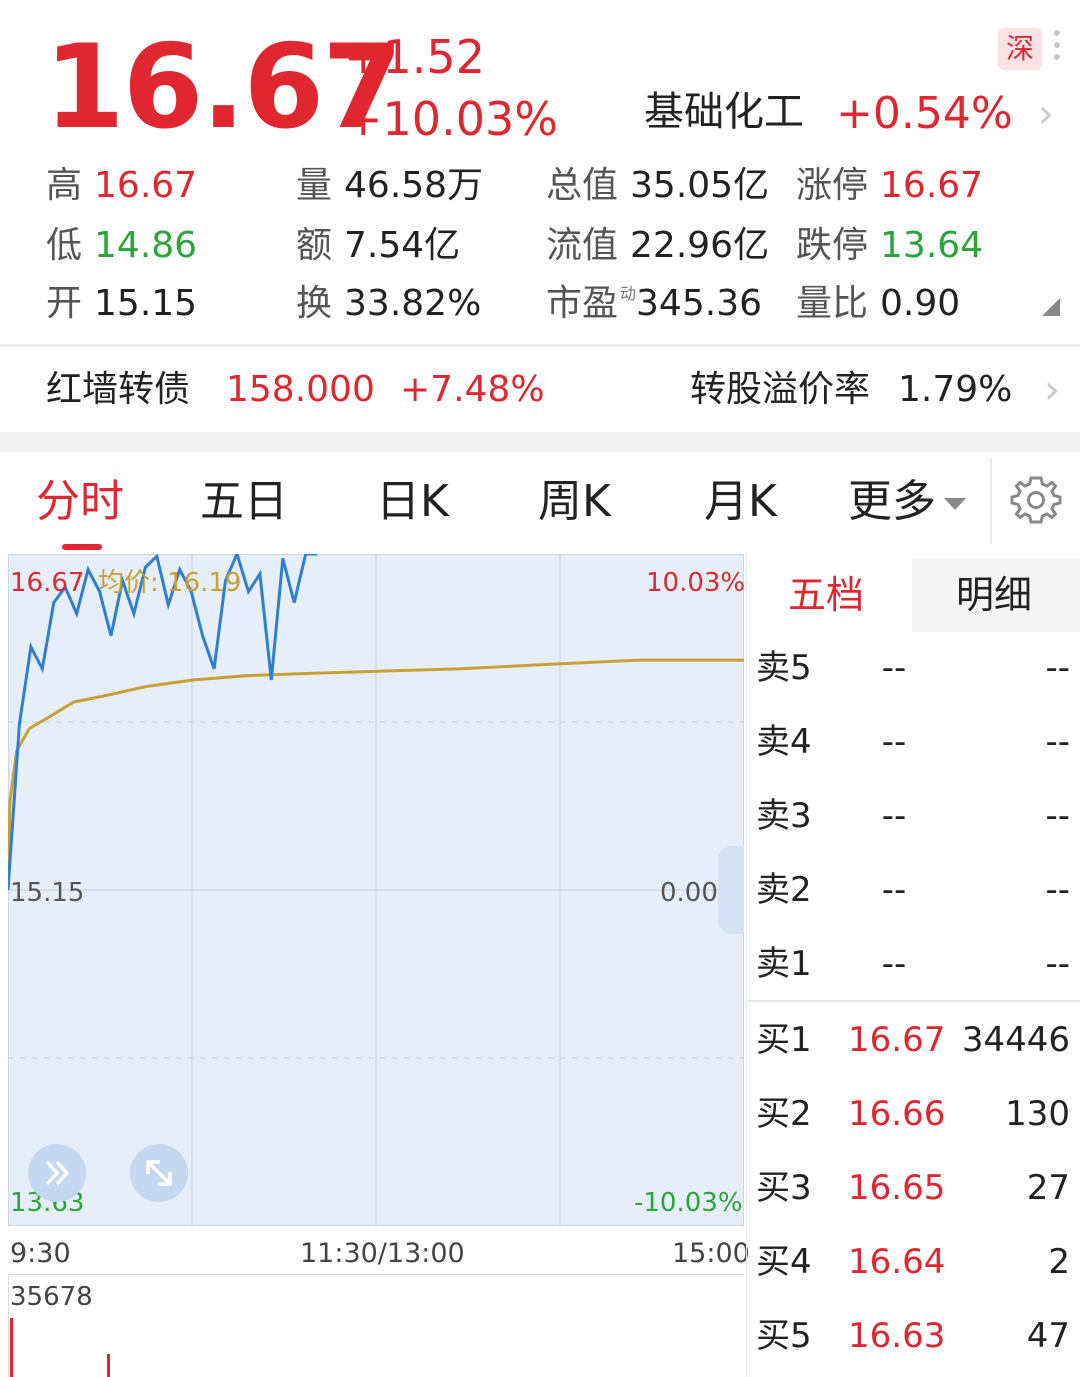 The image size is (1080, 1377). What do you see at coordinates (122, 303) in the screenshot?
I see `stat-open: 开 15.15` at bounding box center [122, 303].